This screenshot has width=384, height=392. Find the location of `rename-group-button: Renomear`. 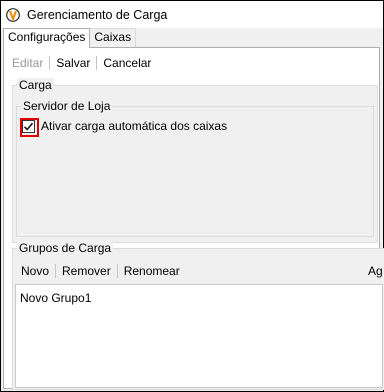

rename-group-button: Renomear is located at coordinates (152, 271).